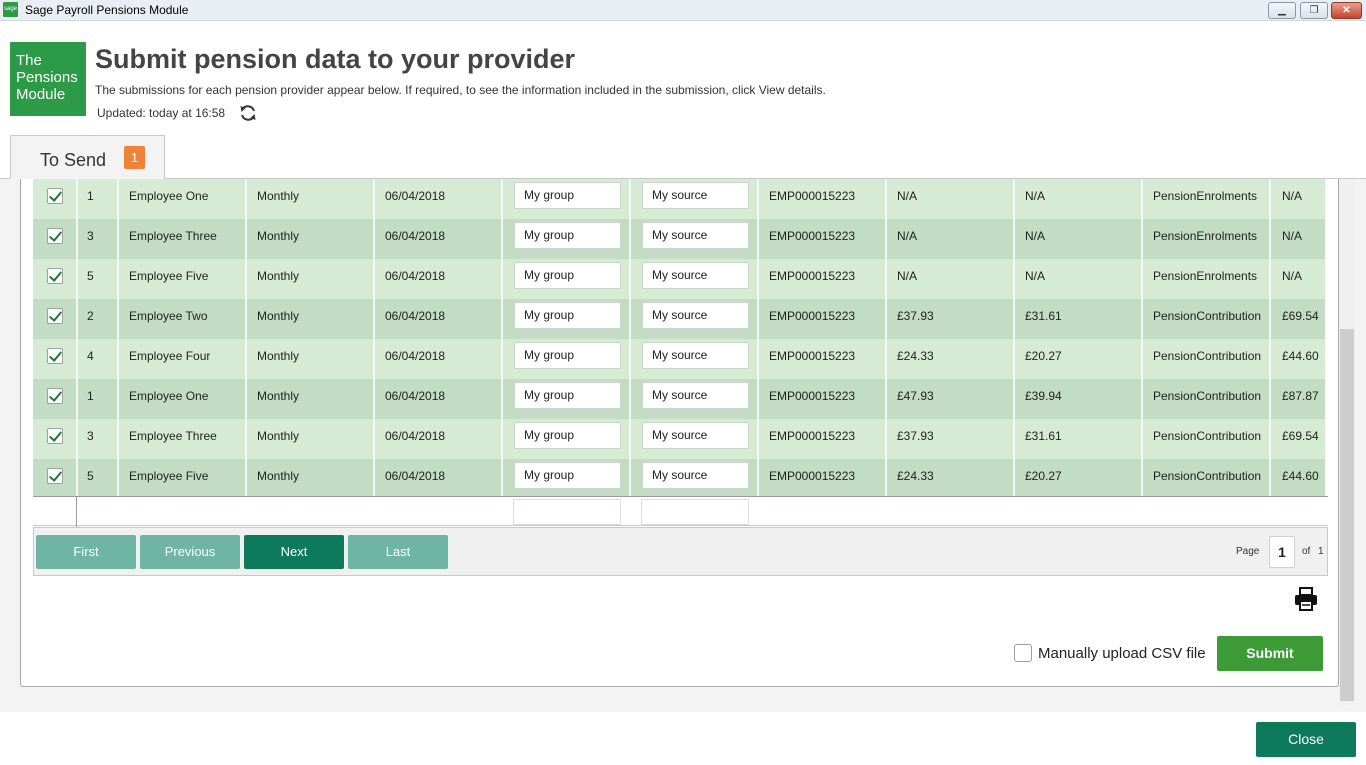 This screenshot has height=765, width=1366. I want to click on page-number-input: 1, so click(1282, 552).